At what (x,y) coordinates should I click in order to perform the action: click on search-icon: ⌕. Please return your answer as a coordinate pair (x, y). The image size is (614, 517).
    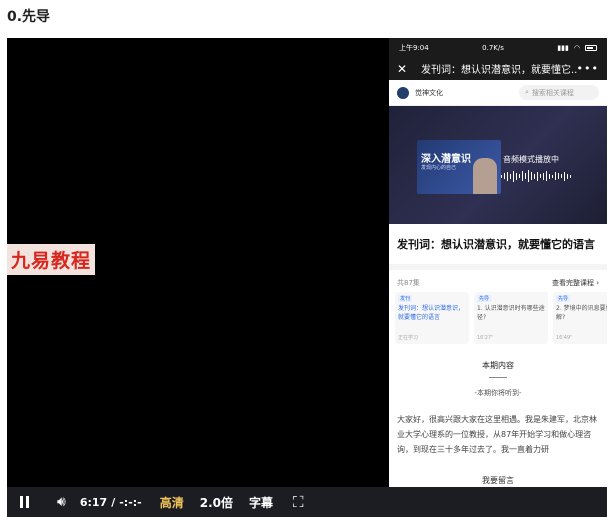
    Looking at the image, I should click on (527, 92).